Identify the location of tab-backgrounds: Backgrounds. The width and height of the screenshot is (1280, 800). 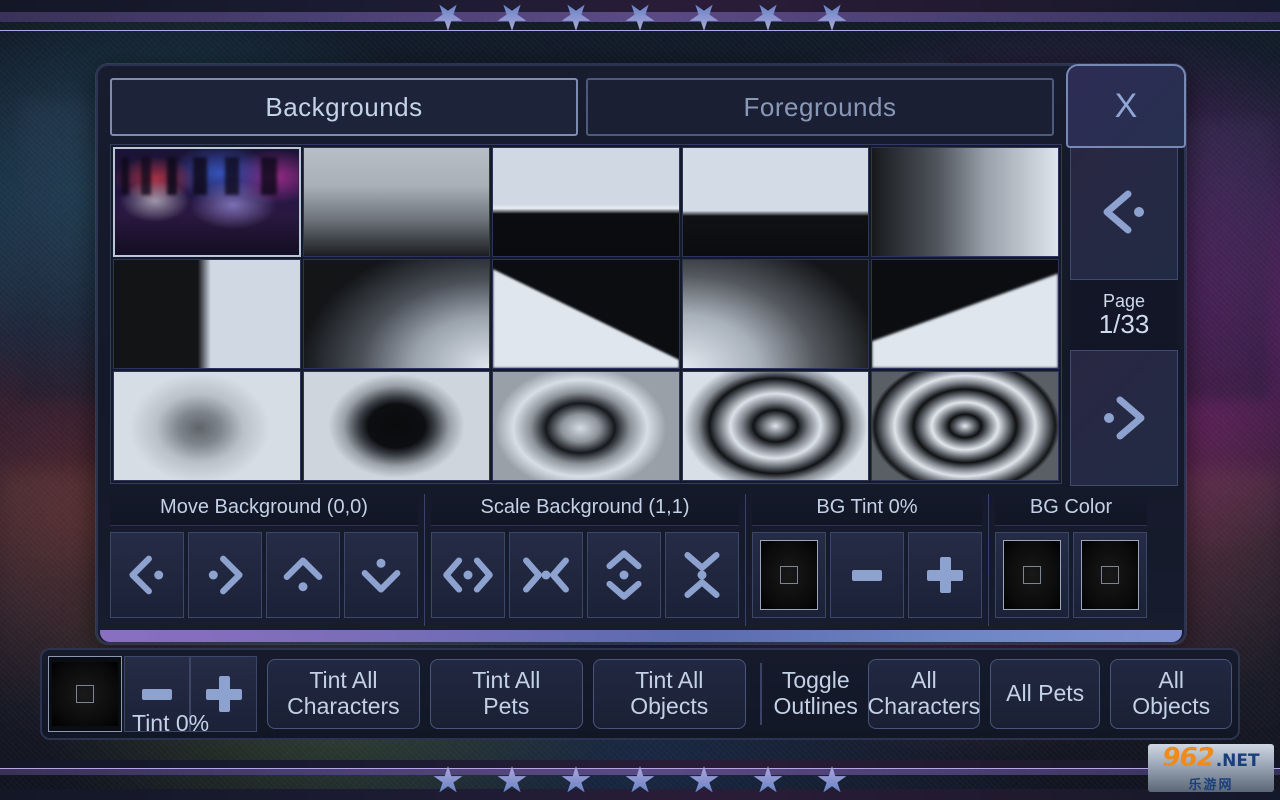
(344, 107).